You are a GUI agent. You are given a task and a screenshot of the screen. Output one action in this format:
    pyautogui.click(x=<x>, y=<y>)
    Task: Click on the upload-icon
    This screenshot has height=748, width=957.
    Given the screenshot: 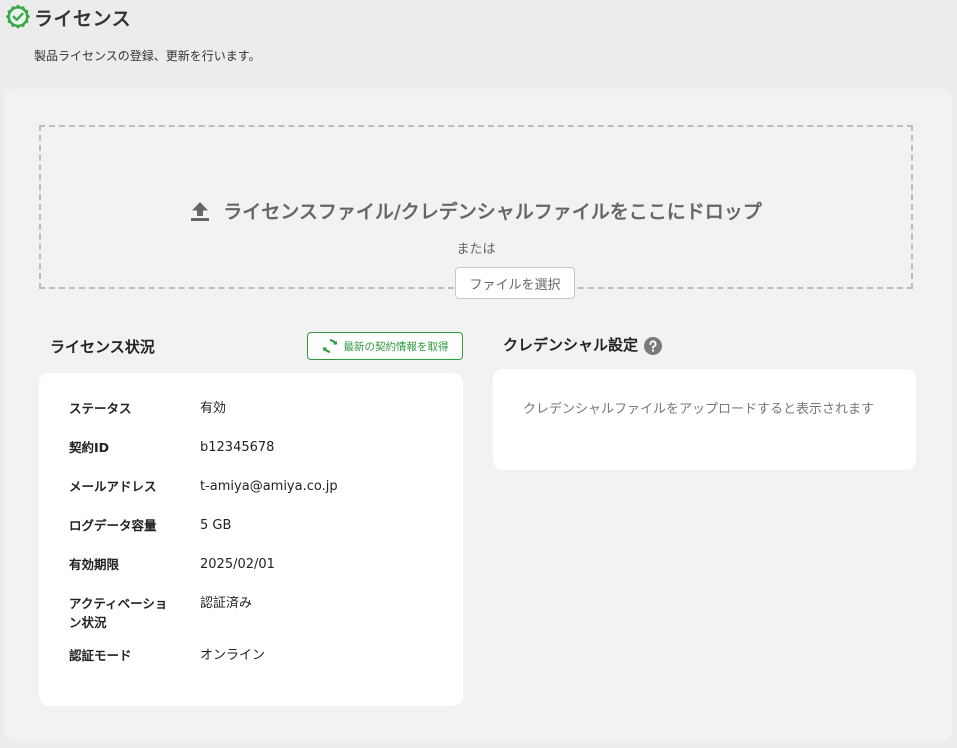 What is the action you would take?
    pyautogui.click(x=200, y=211)
    